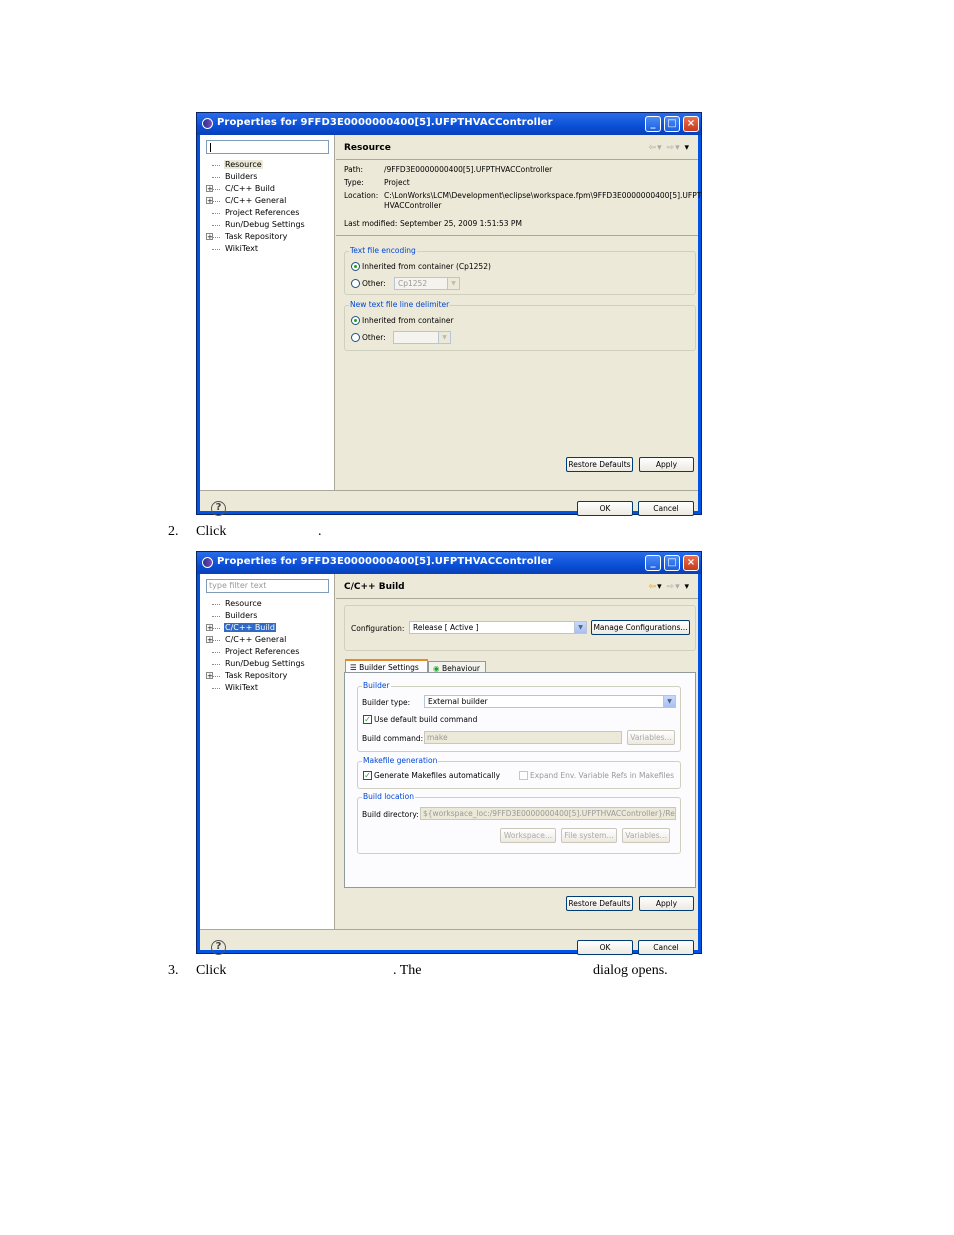 The width and height of the screenshot is (954, 1235). I want to click on configuration-select: Release [ Active ] ▼, so click(498, 627).